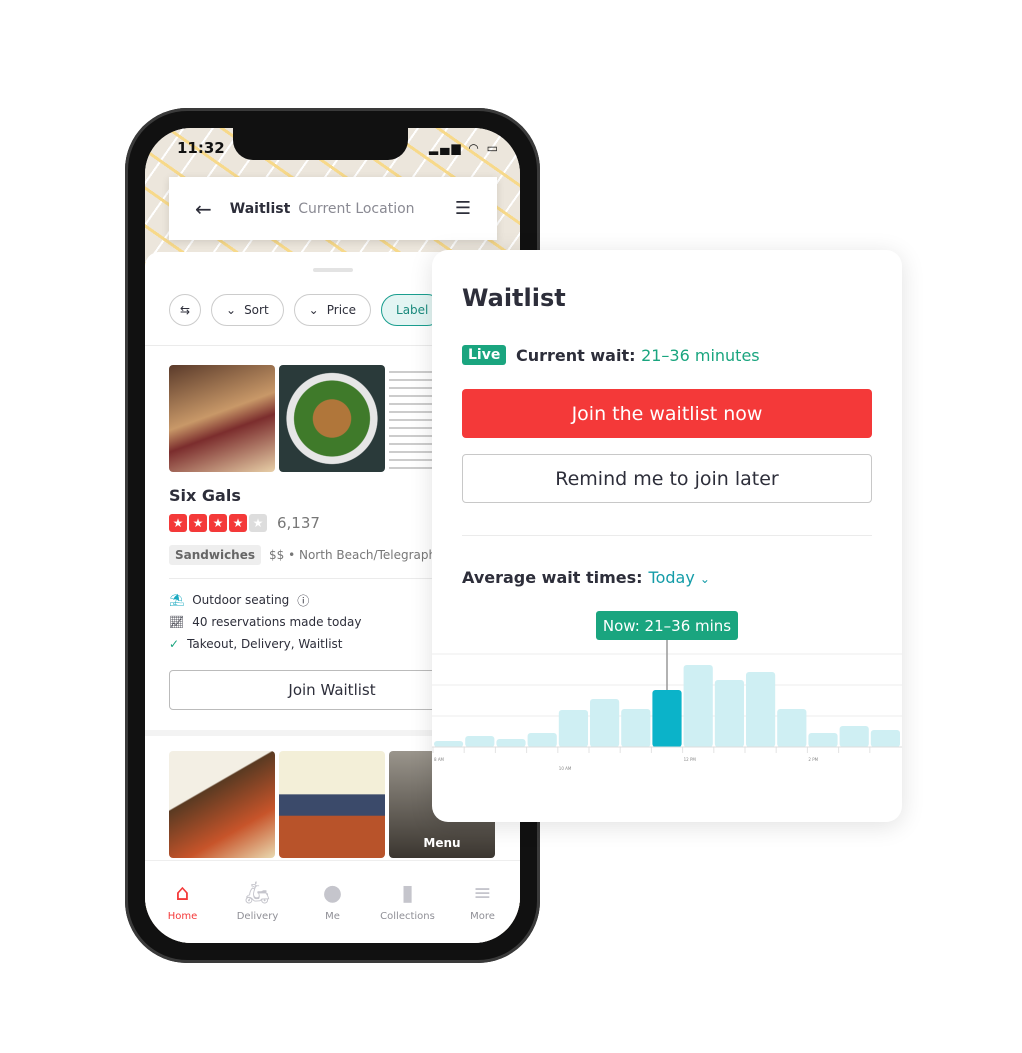  I want to click on business-name: Six Gals, so click(205, 495).